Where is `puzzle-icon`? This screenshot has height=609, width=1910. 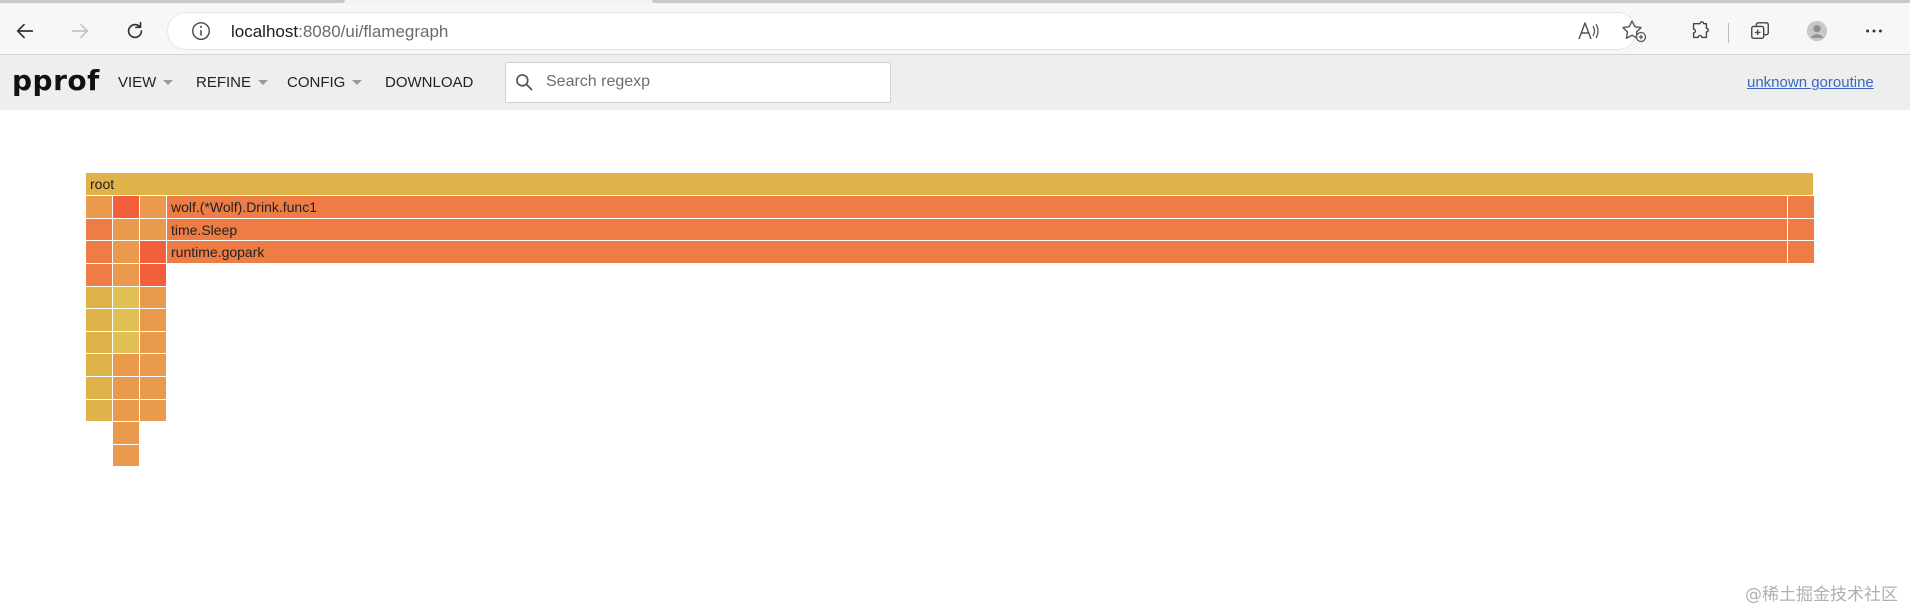 puzzle-icon is located at coordinates (1700, 30).